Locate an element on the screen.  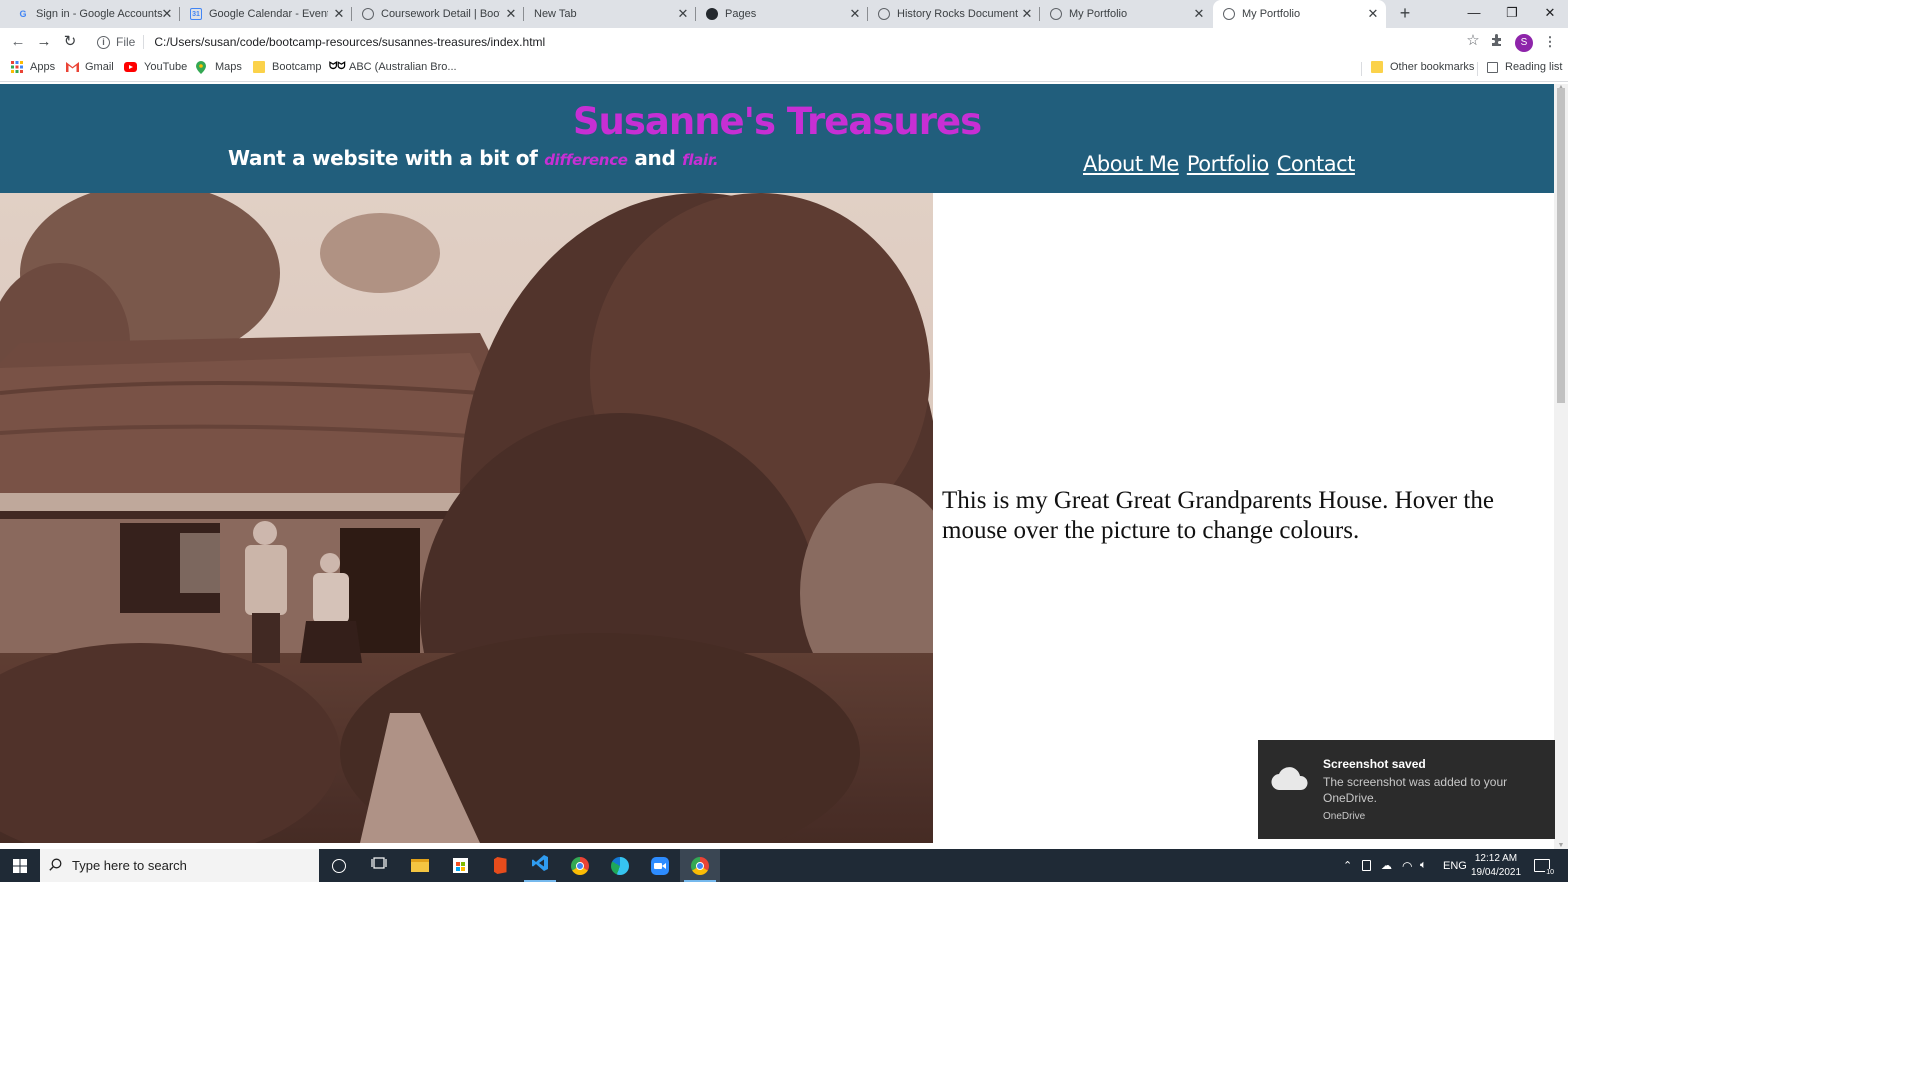
bookmark-apps: Apps is located at coordinates (33, 67).